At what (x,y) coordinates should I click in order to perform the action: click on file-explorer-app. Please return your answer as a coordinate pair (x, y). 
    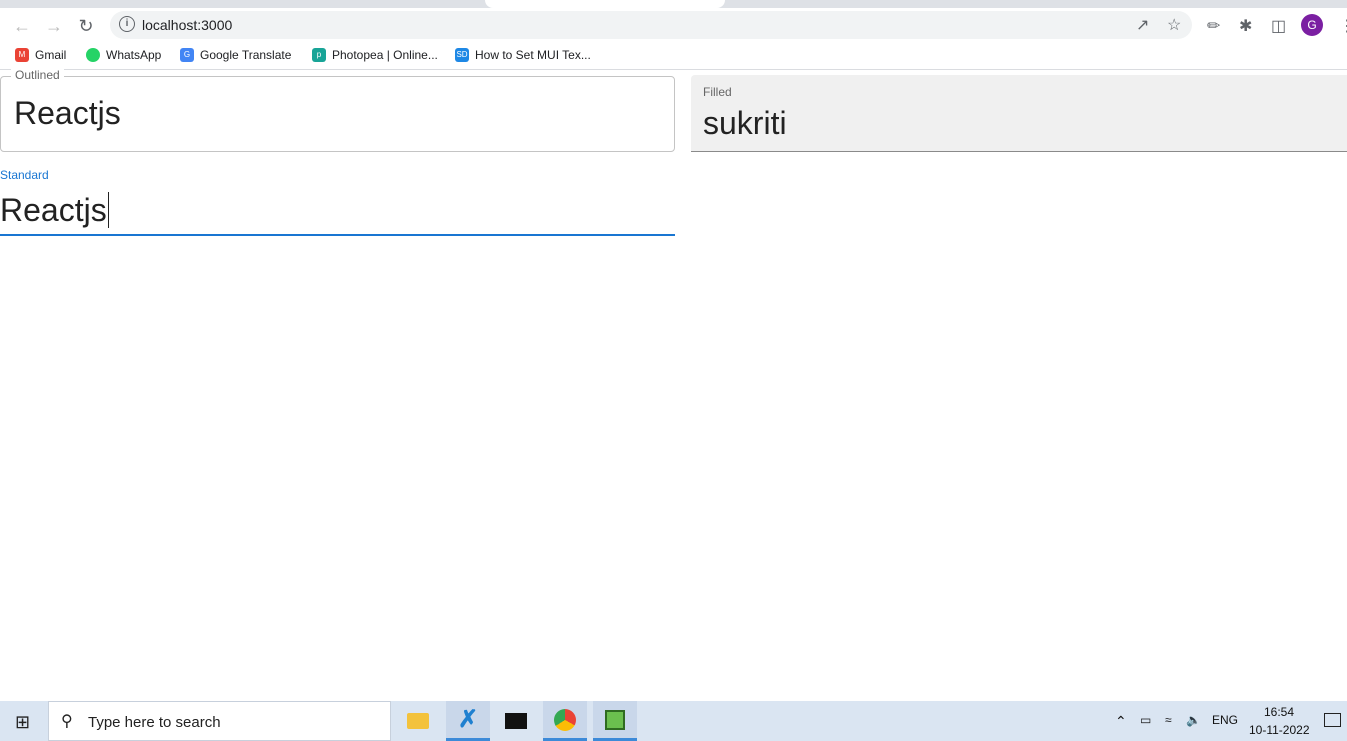
    Looking at the image, I should click on (418, 721).